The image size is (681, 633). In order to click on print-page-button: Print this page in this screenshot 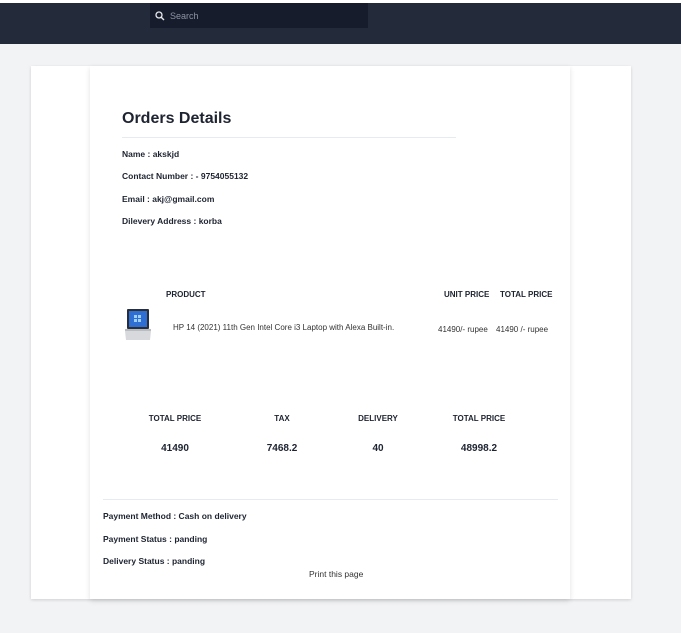, I will do `click(336, 574)`.